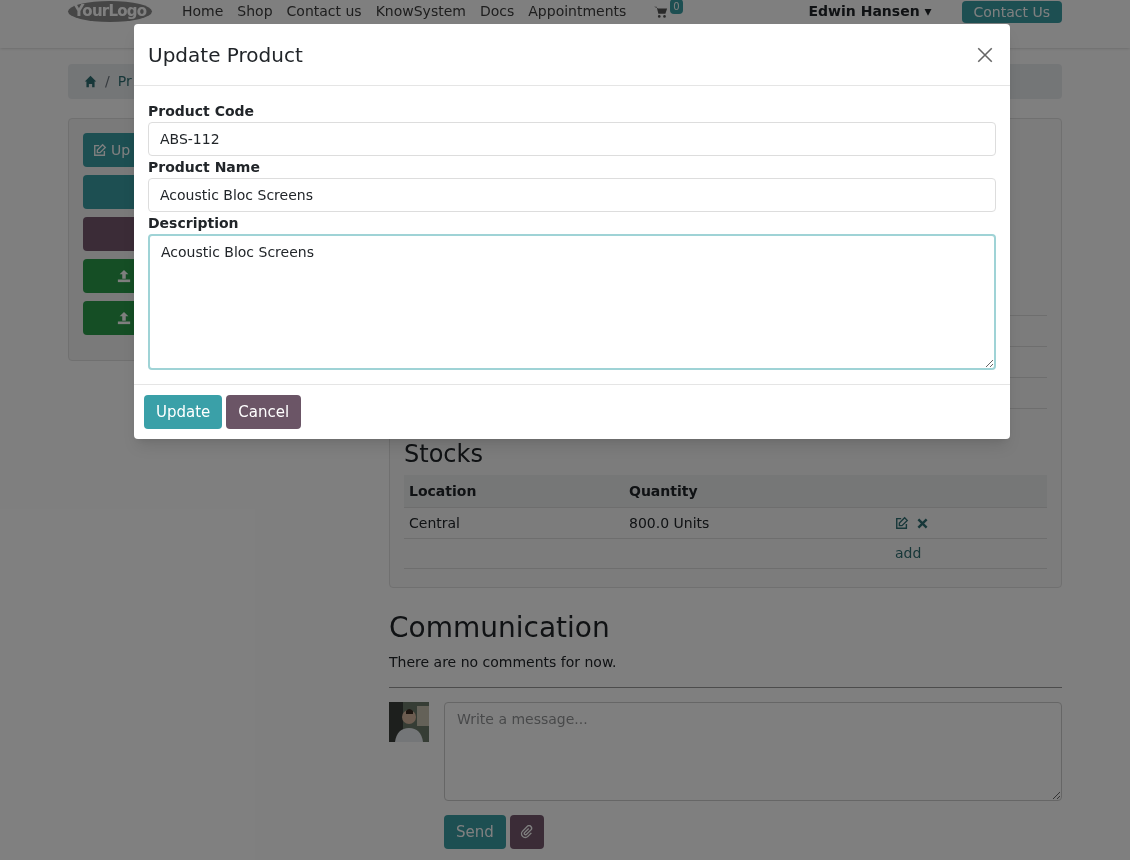  I want to click on paperclip-icon, so click(526, 832).